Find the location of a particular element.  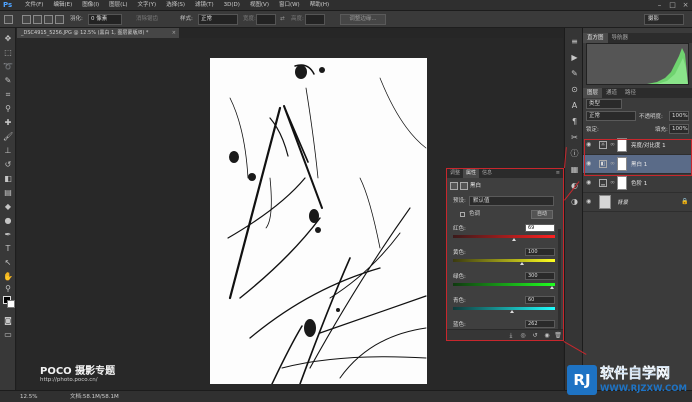

subtract-selection-icon is located at coordinates (48, 19).